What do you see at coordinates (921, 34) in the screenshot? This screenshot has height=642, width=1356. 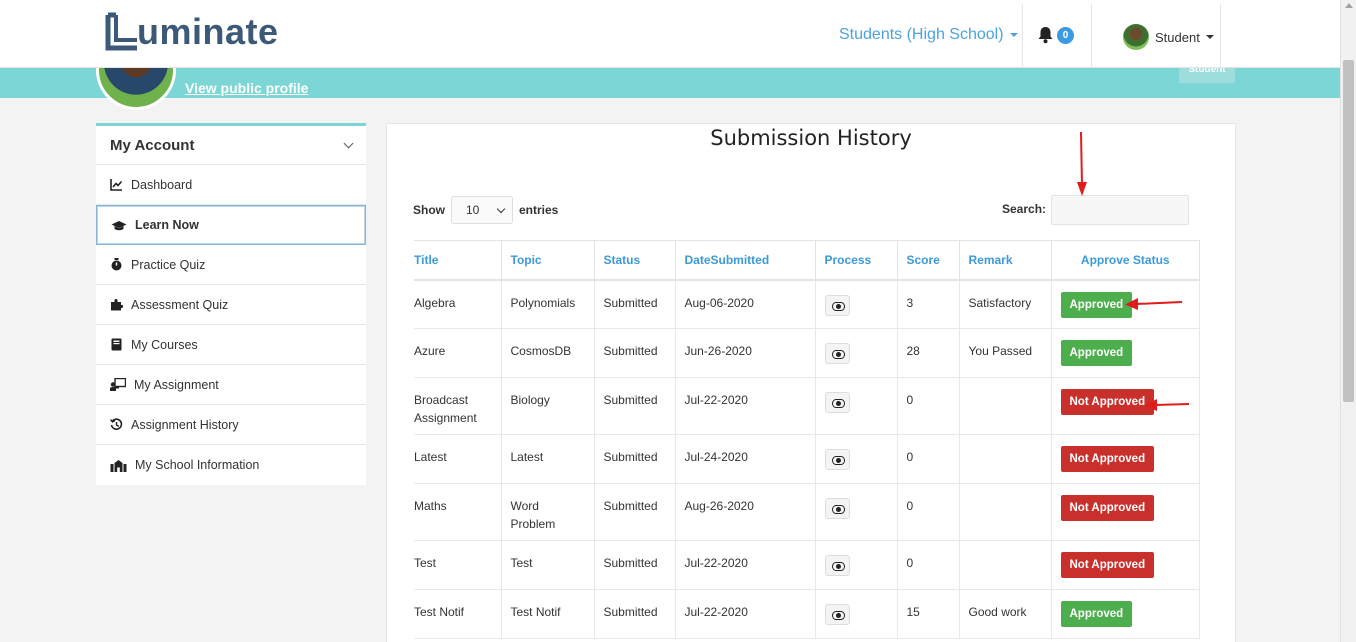 I see `role-dropdown-label: Students (High School)` at bounding box center [921, 34].